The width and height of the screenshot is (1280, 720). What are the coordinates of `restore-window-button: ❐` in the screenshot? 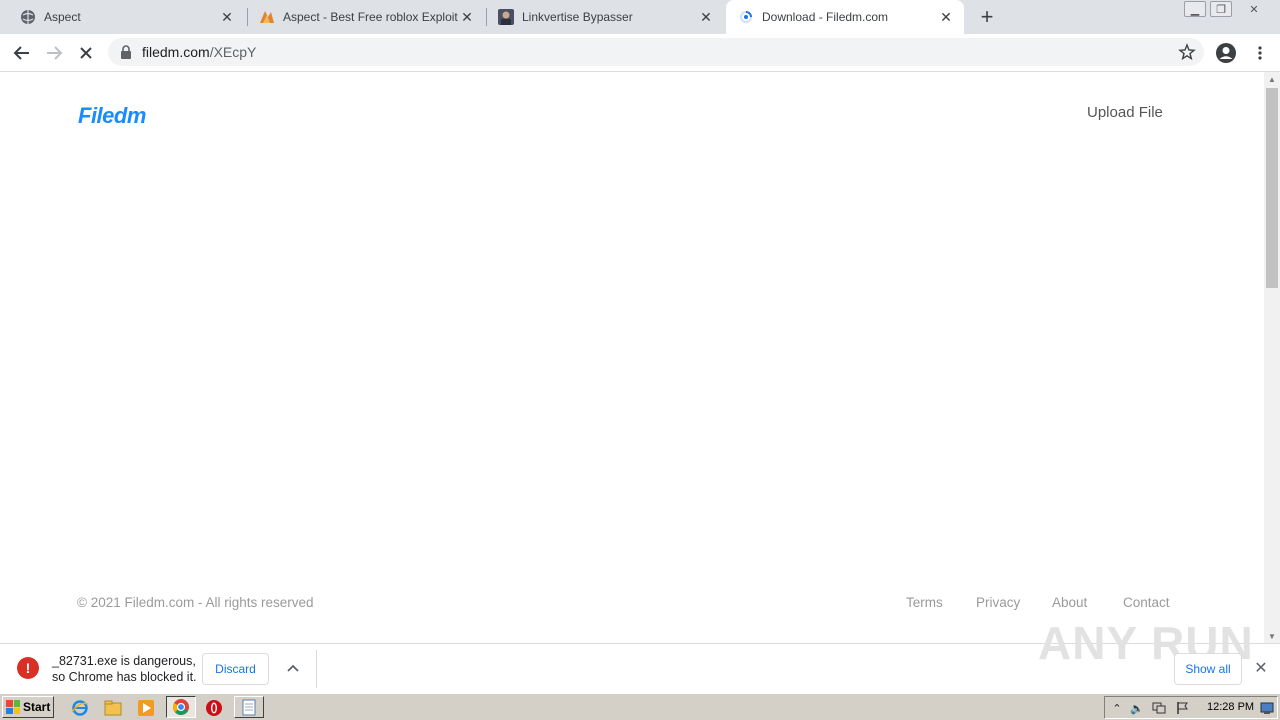 It's located at (1221, 9).